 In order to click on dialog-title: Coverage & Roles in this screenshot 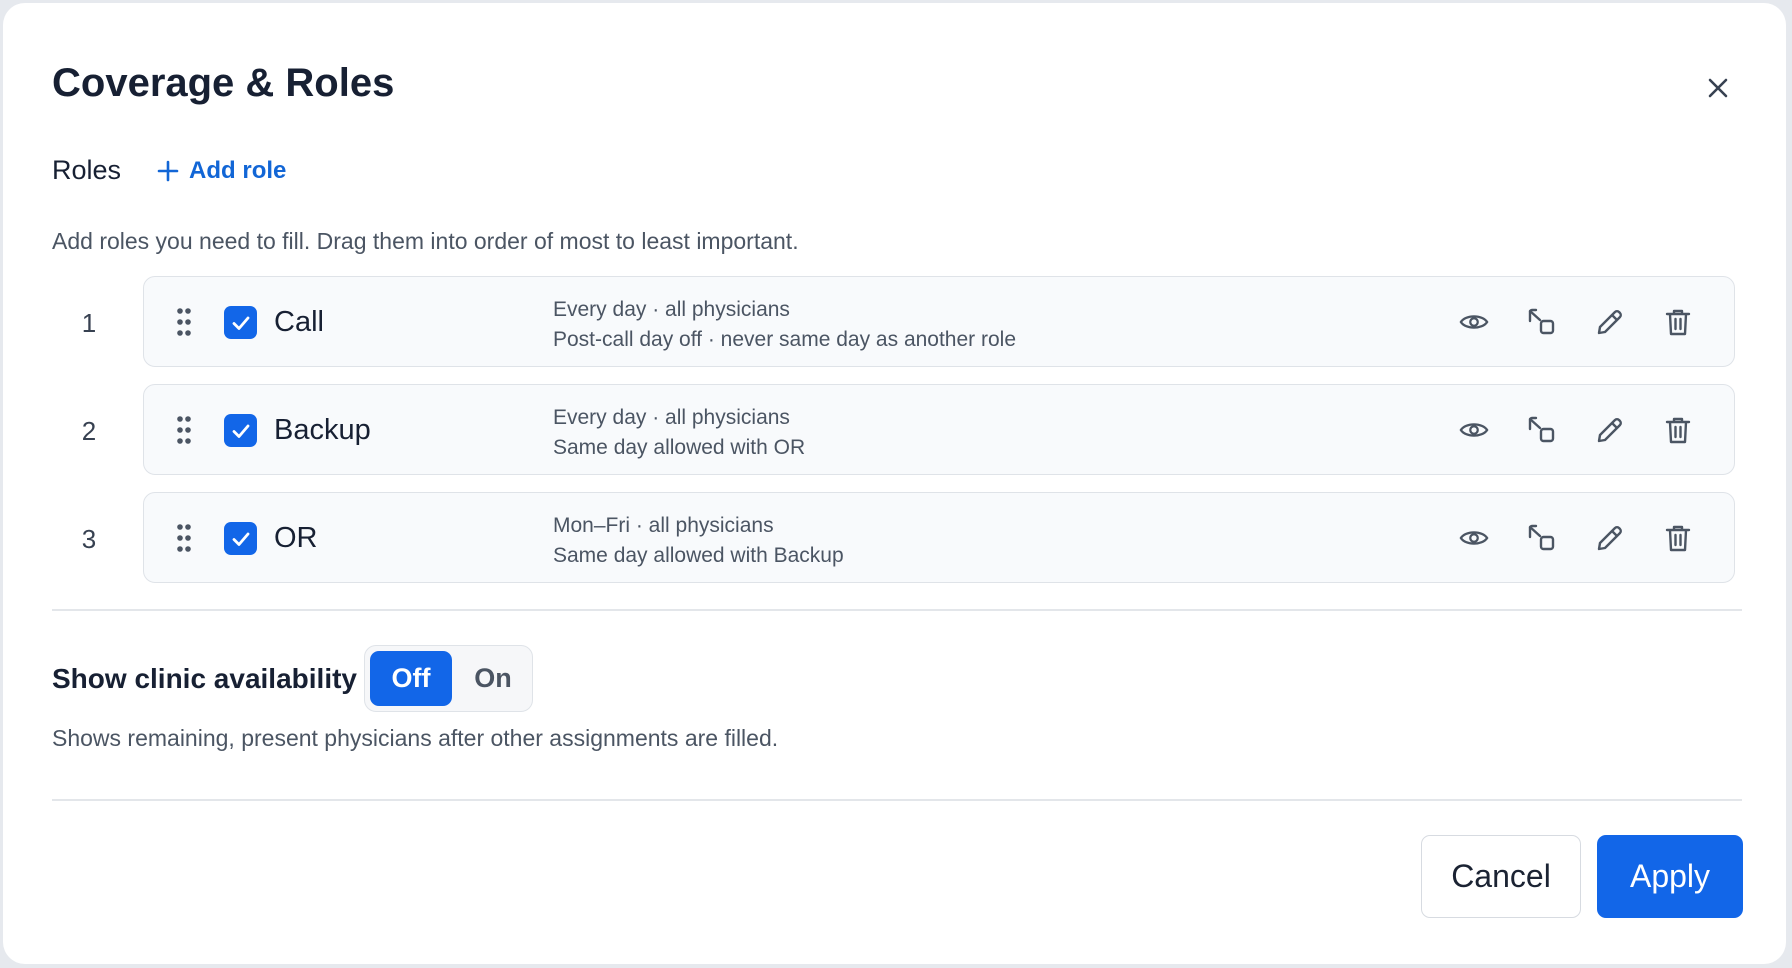, I will do `click(223, 83)`.